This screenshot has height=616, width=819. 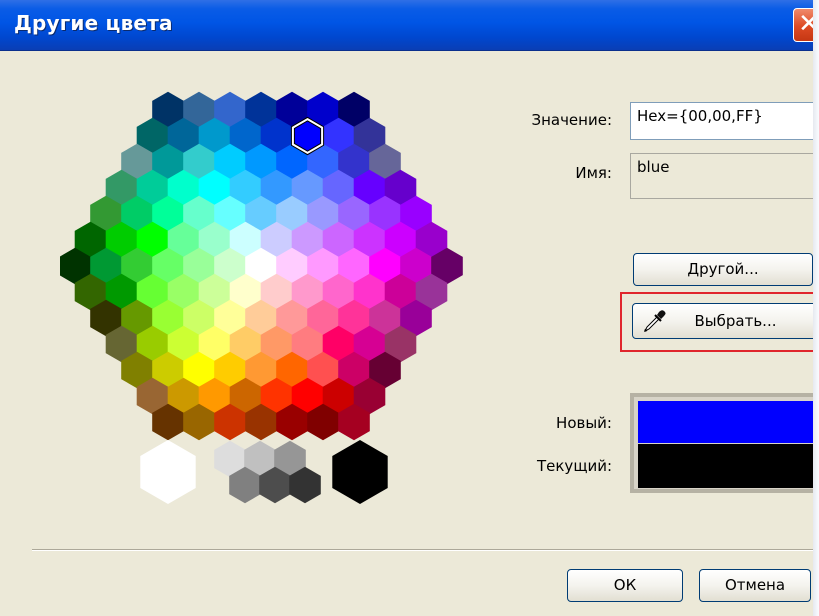 What do you see at coordinates (574, 466) in the screenshot?
I see `current-label: Текущий:` at bounding box center [574, 466].